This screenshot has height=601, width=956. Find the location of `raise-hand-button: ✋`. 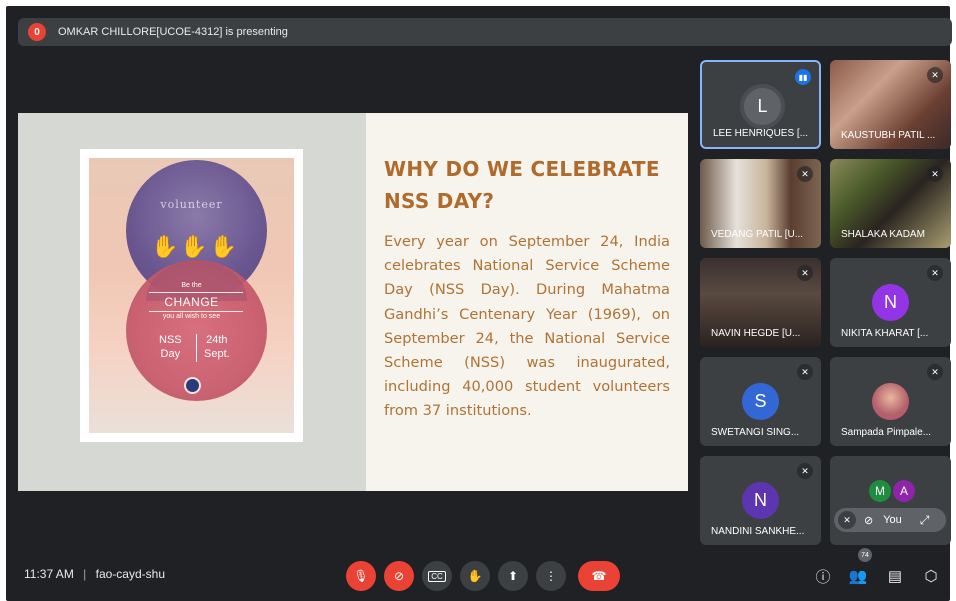

raise-hand-button: ✋ is located at coordinates (475, 576).